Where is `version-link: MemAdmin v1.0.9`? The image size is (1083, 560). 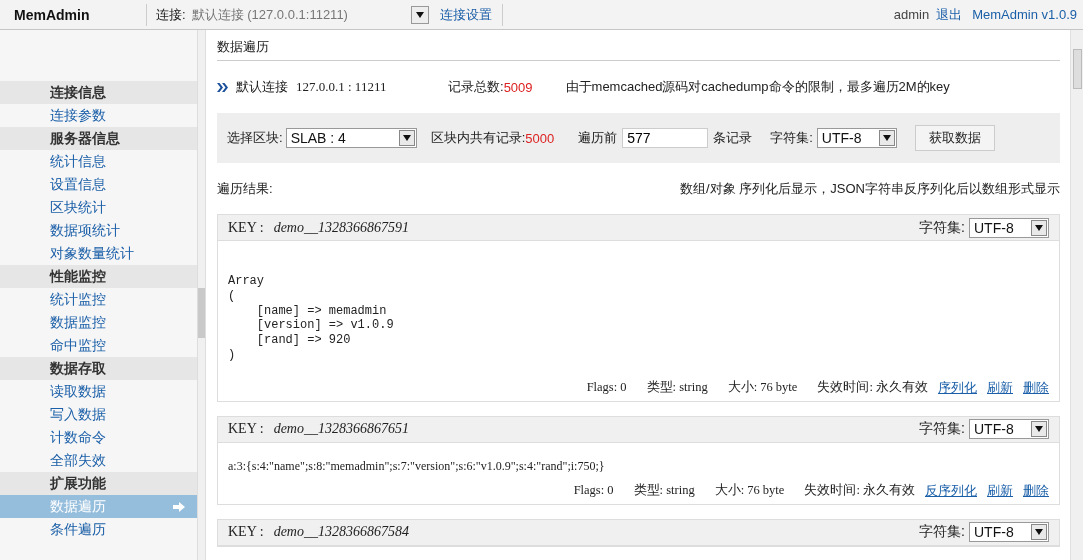 version-link: MemAdmin v1.0.9 is located at coordinates (1024, 14).